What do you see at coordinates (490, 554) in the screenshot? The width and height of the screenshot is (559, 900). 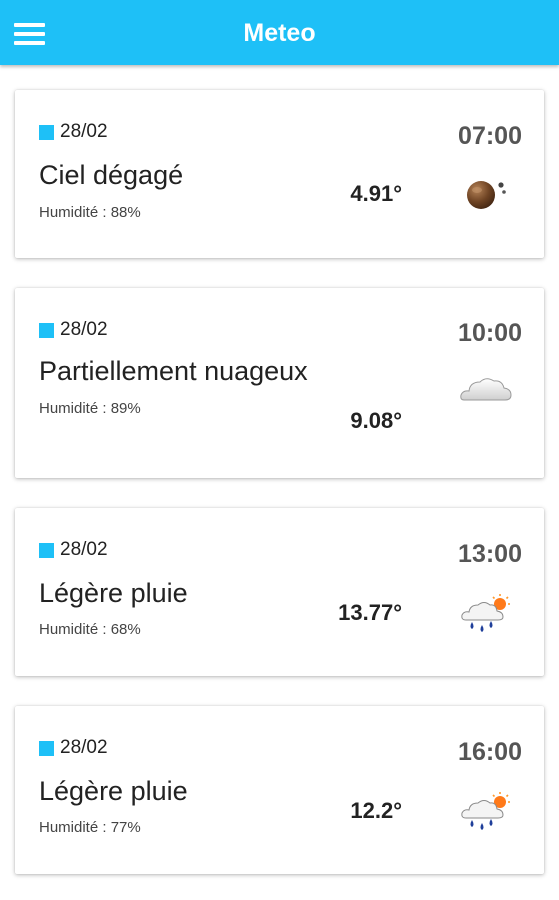 I see `forecast-time: 13:00` at bounding box center [490, 554].